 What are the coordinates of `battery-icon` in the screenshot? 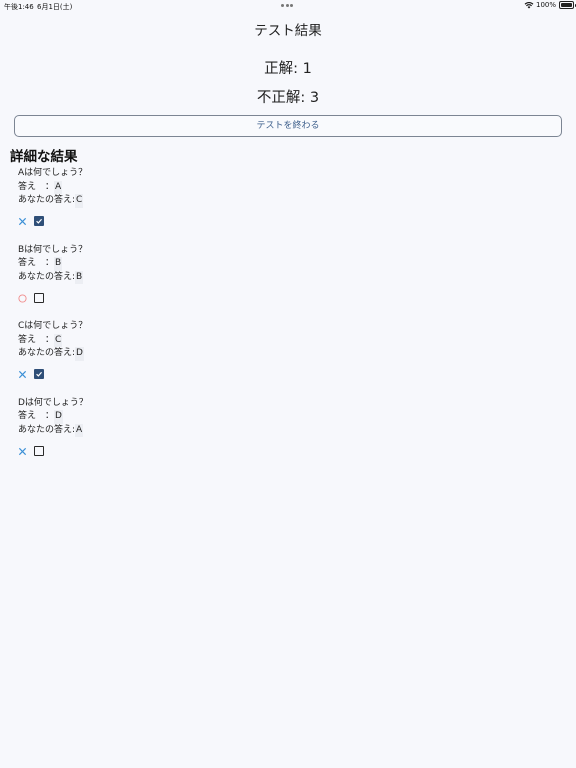 It's located at (567, 5).